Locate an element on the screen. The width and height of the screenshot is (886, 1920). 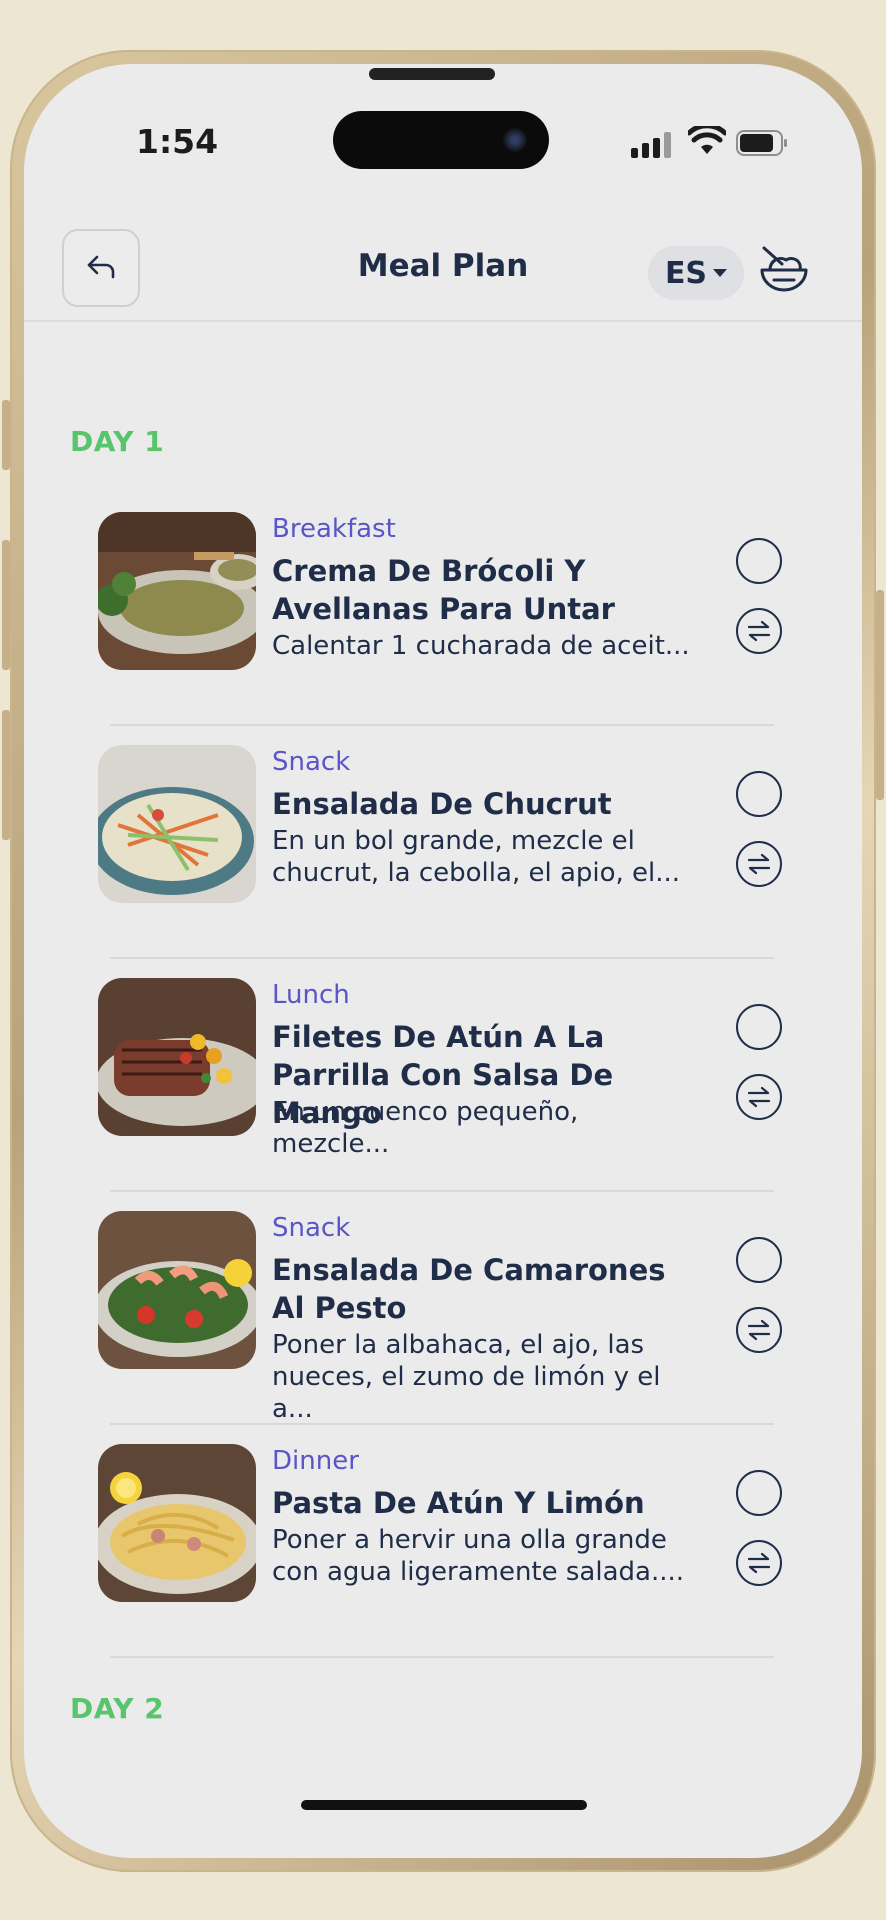
day-label: DAY 2 is located at coordinates (117, 1708).